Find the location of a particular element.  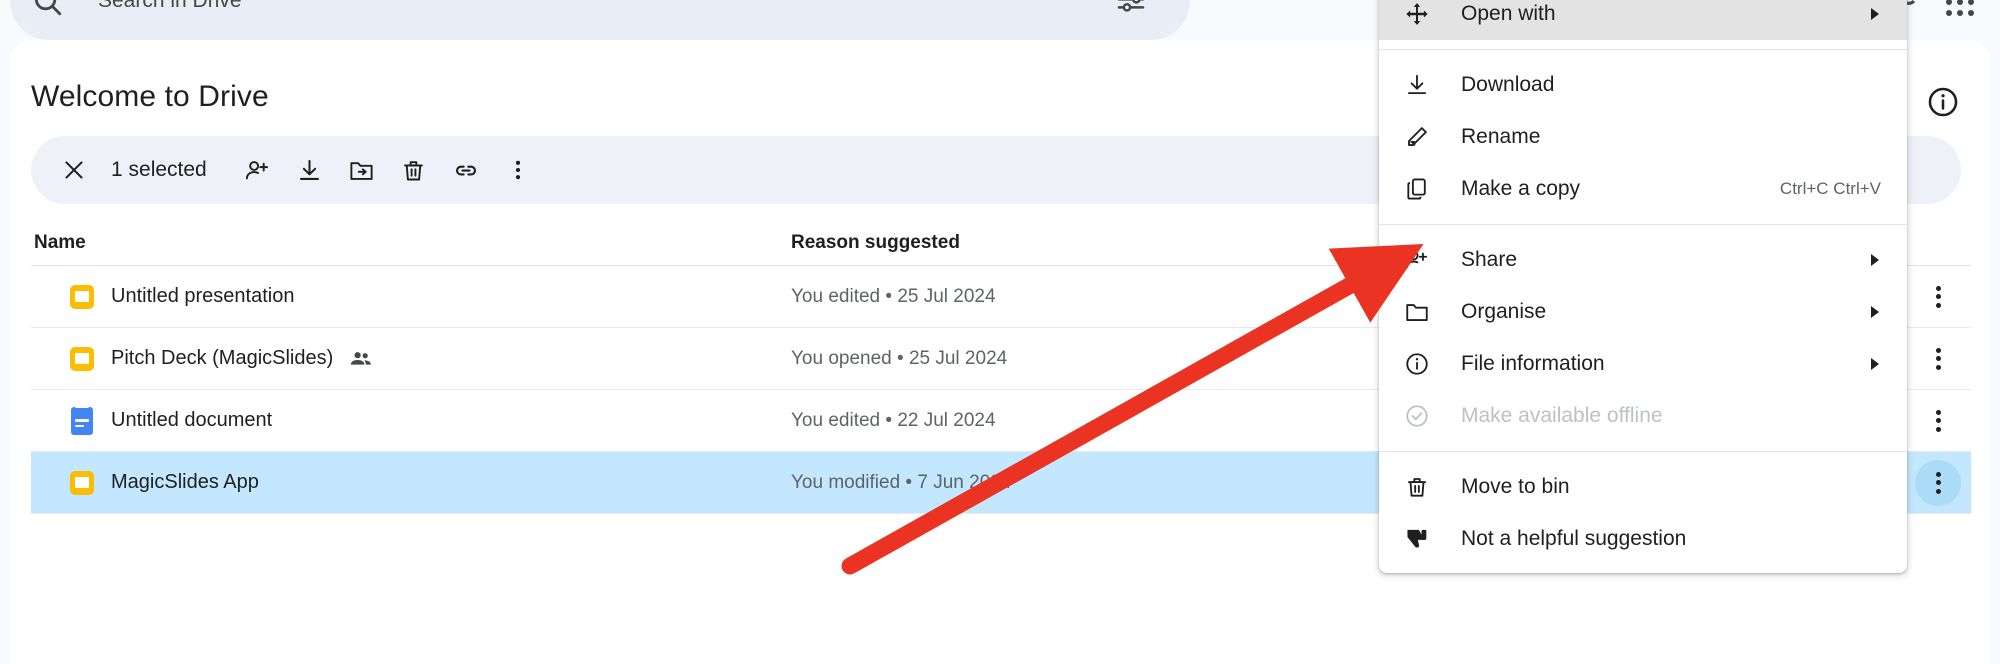

move-to-folder-button is located at coordinates (362, 170).